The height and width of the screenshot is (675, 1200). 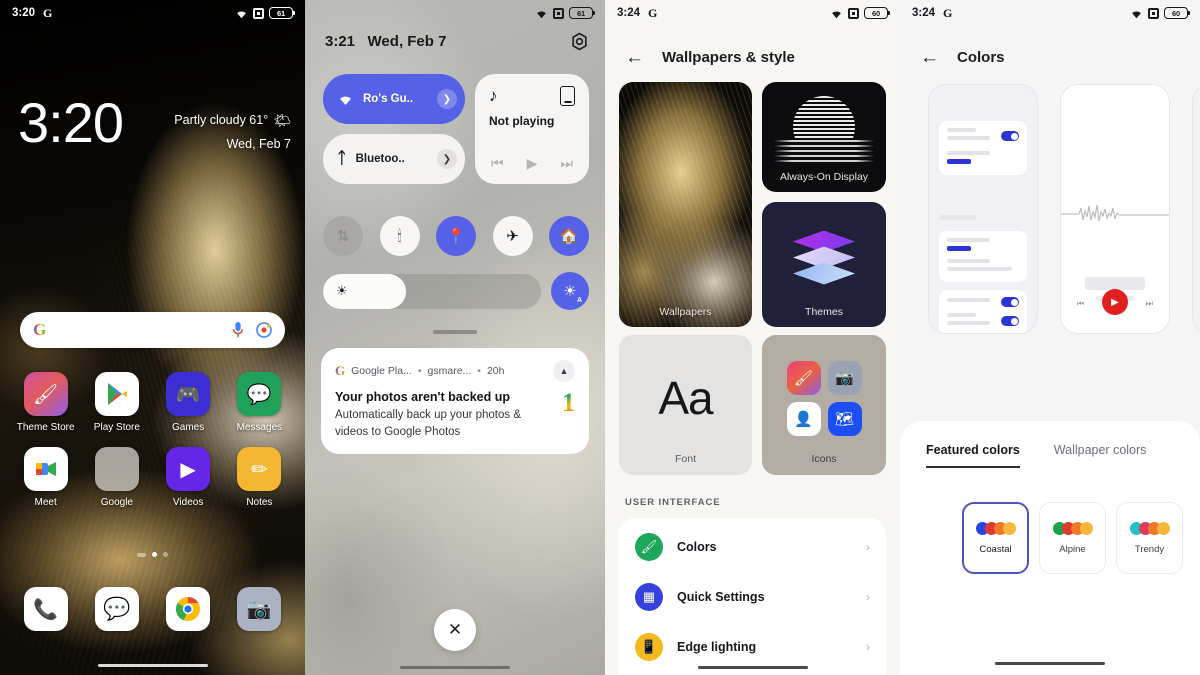 What do you see at coordinates (399, 236) in the screenshot?
I see `flashlight-toggle: 🕯` at bounding box center [399, 236].